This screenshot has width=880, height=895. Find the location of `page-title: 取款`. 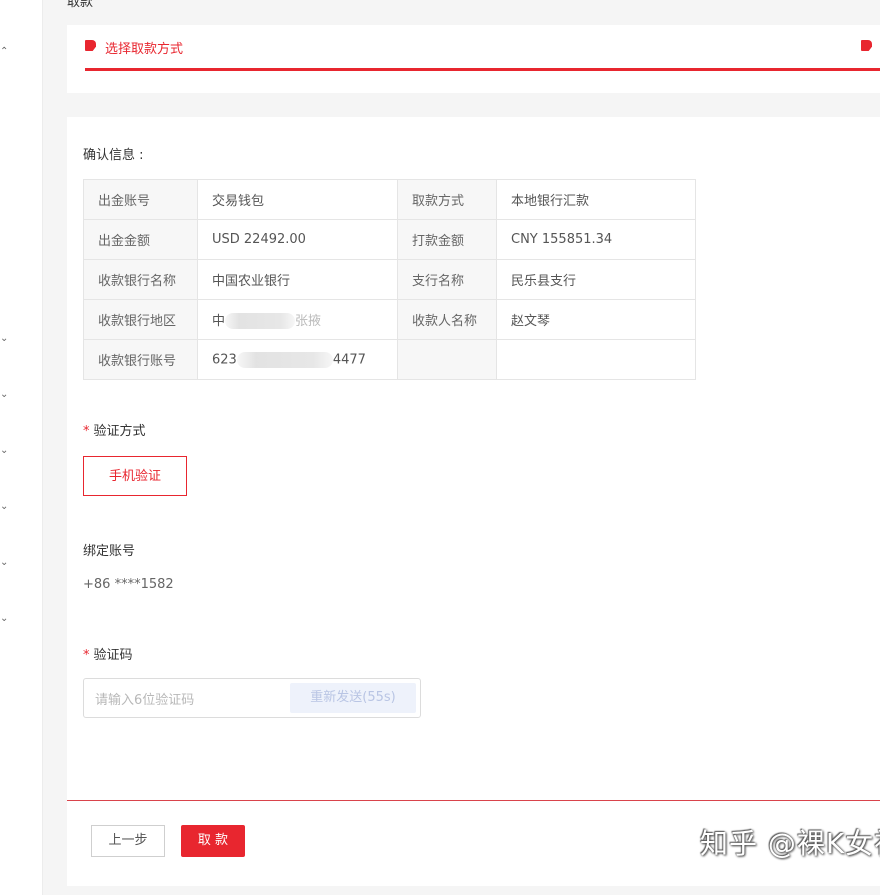

page-title: 取款 is located at coordinates (80, 5).